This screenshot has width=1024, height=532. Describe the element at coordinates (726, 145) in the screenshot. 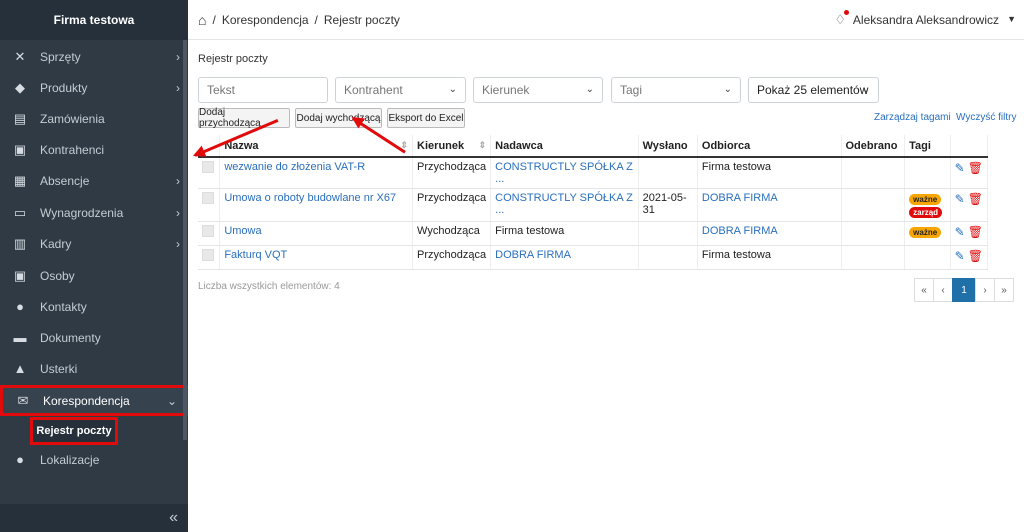

I see `header-label: Odbiorca` at that location.